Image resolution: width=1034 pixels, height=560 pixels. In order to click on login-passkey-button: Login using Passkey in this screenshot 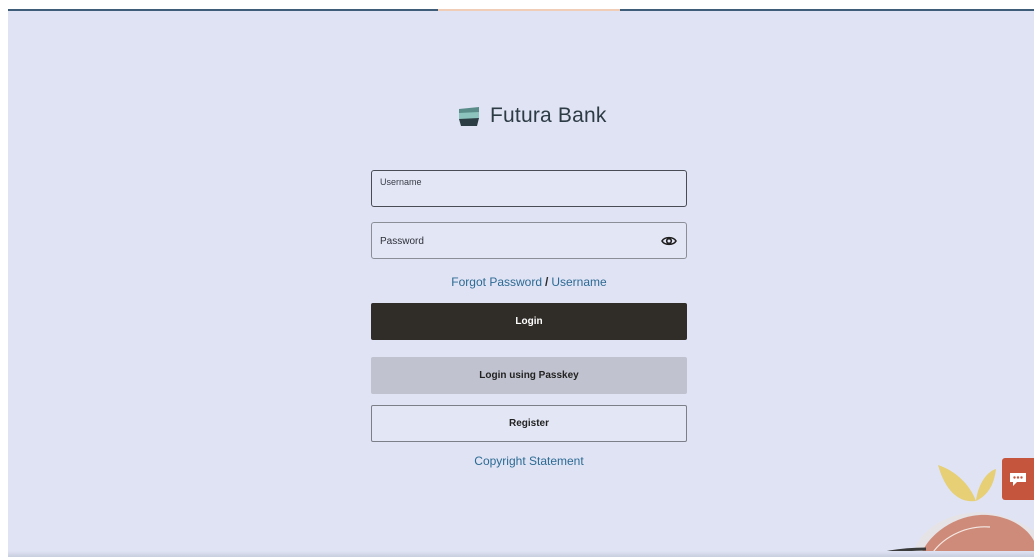, I will do `click(529, 375)`.